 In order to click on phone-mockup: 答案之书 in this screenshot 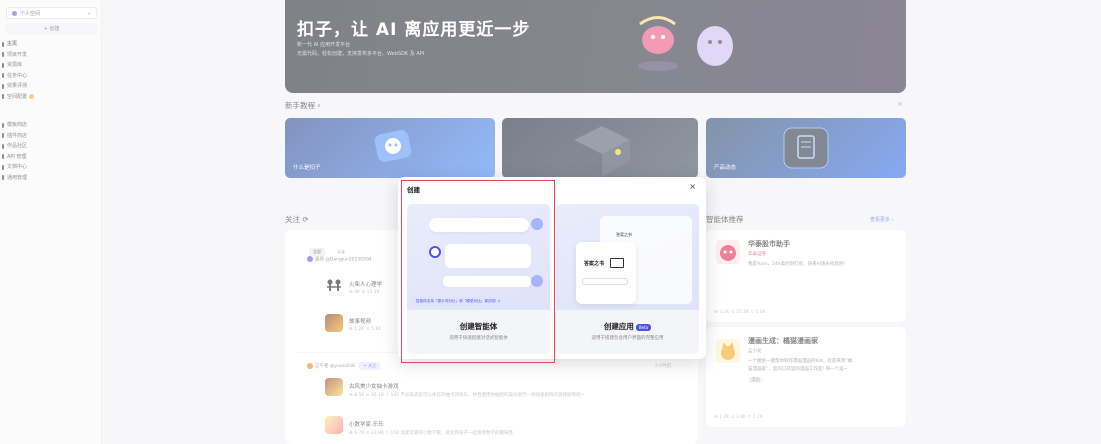, I will do `click(606, 273)`.